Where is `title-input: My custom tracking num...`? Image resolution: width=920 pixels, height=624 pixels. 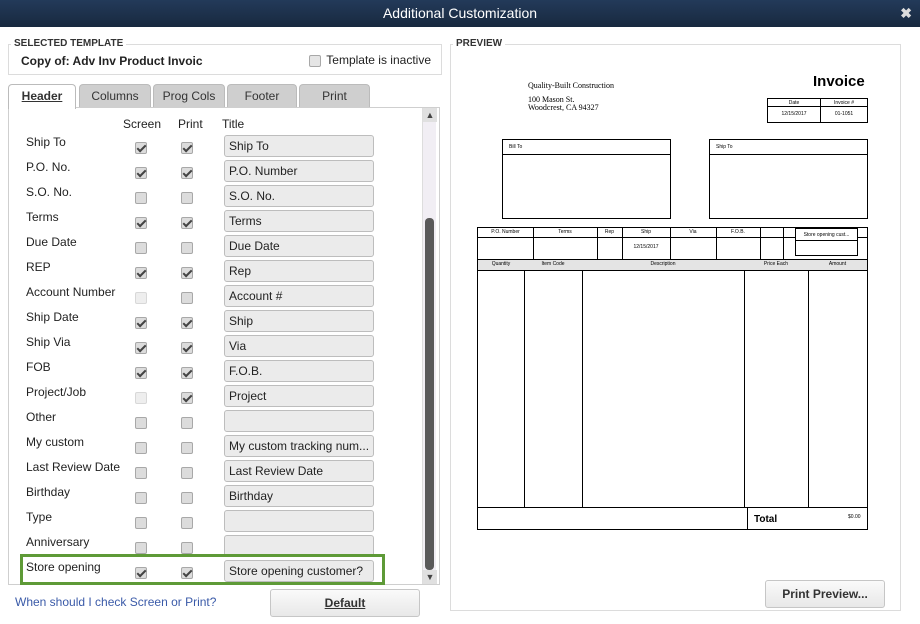
title-input: My custom tracking num... is located at coordinates (299, 446).